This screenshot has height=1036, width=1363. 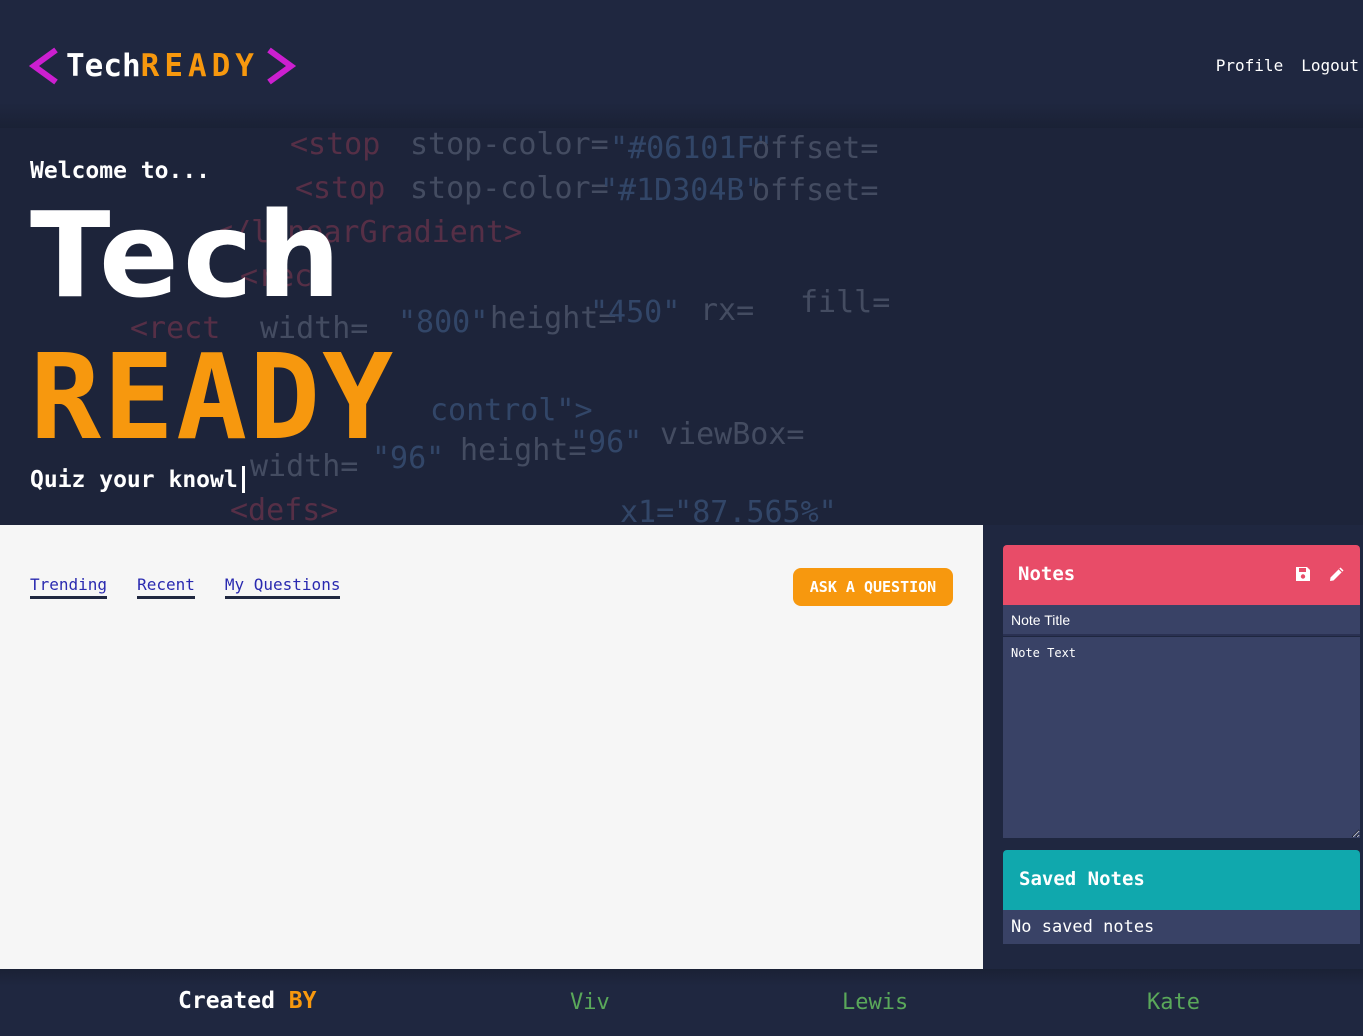 I want to click on svg-text: rx=, so click(x=727, y=310).